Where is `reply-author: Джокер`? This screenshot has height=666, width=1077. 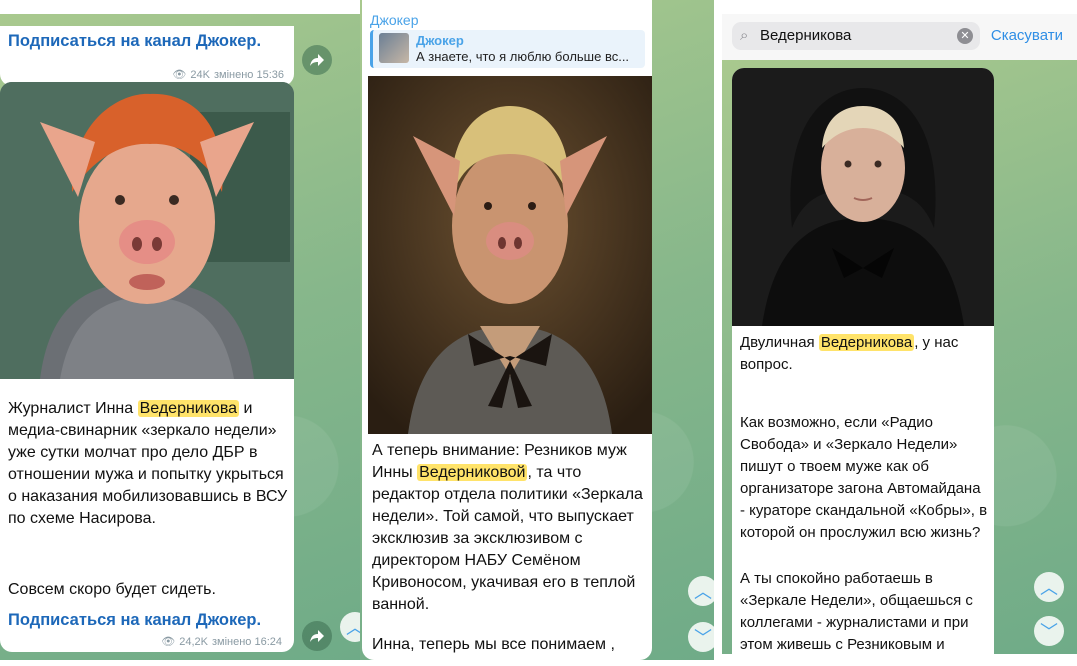 reply-author: Джокер is located at coordinates (440, 40).